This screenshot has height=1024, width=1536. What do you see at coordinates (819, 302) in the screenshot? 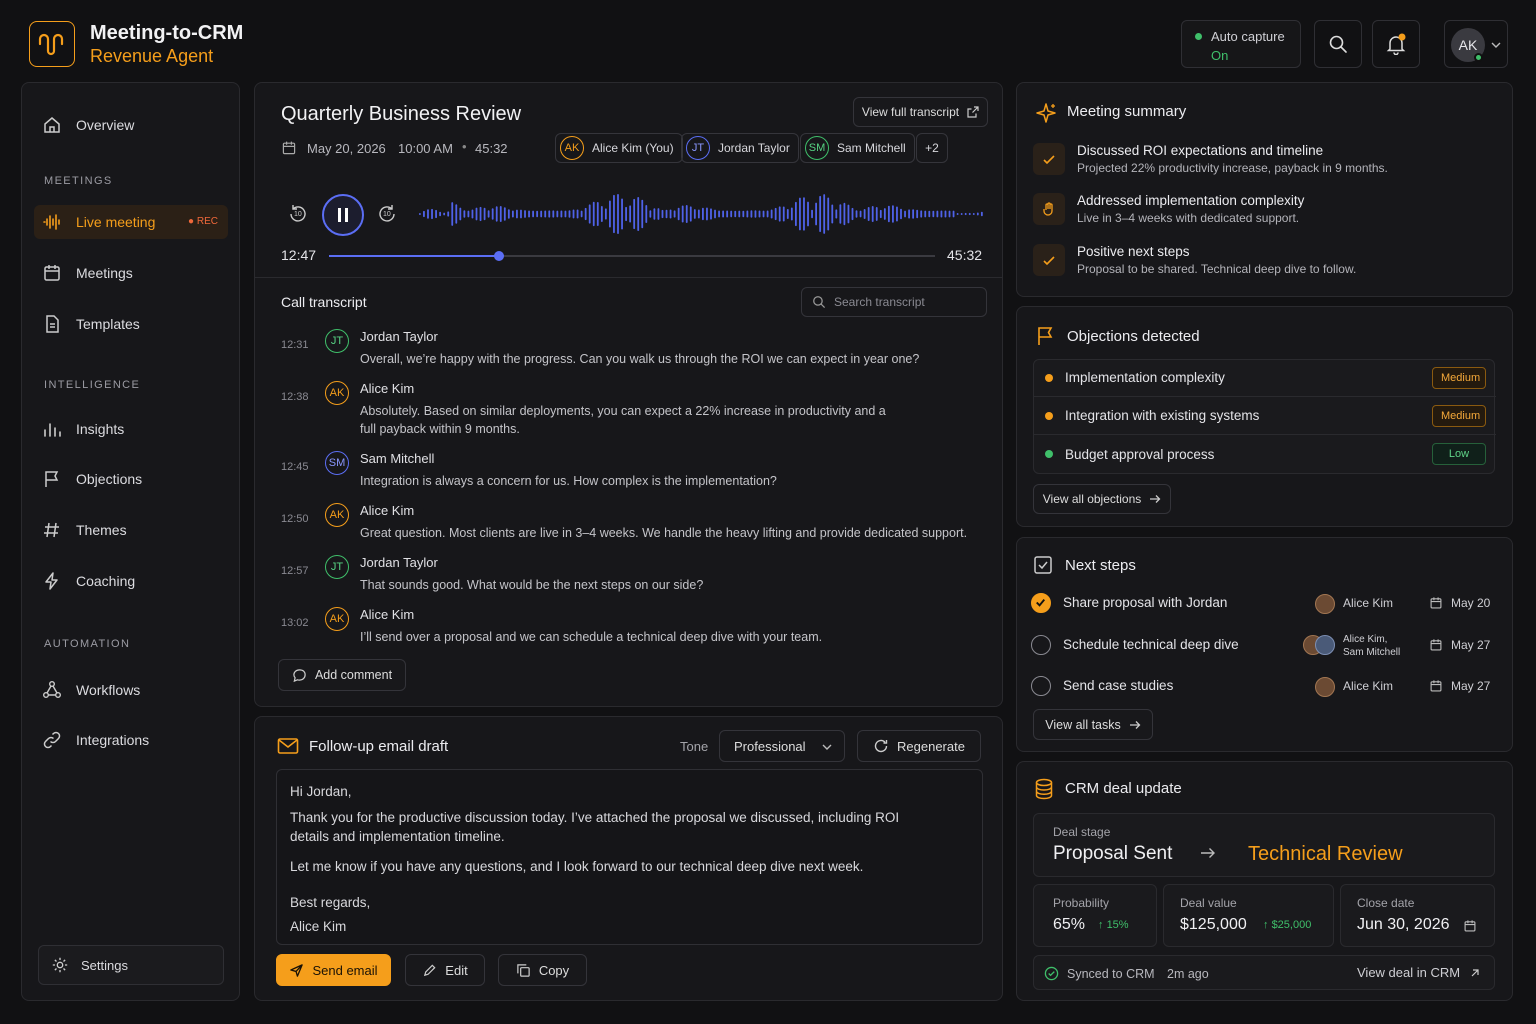
I see `search-icon` at bounding box center [819, 302].